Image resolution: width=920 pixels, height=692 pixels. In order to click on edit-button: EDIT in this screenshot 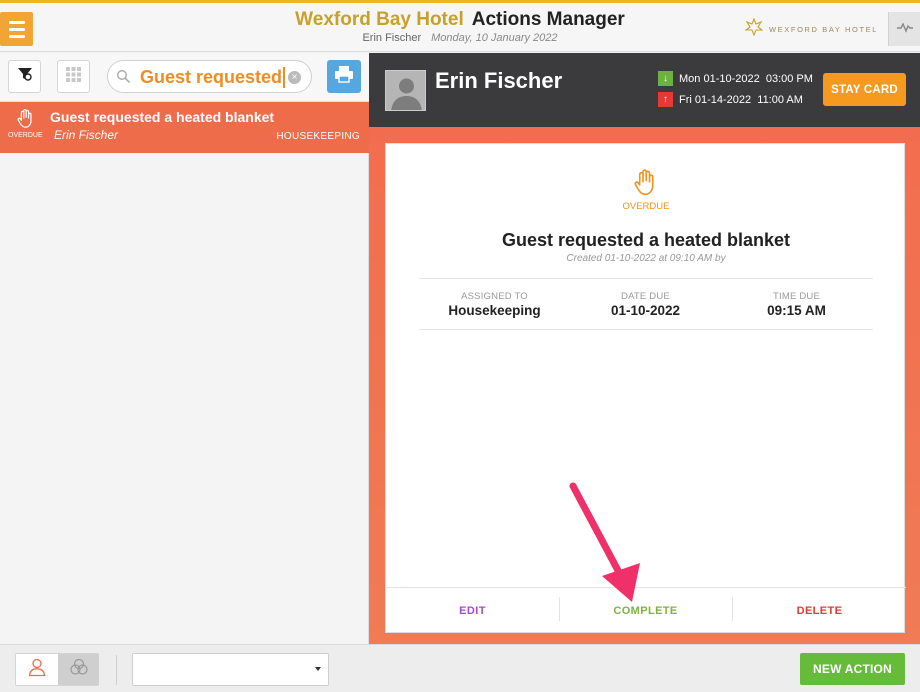, I will do `click(472, 611)`.